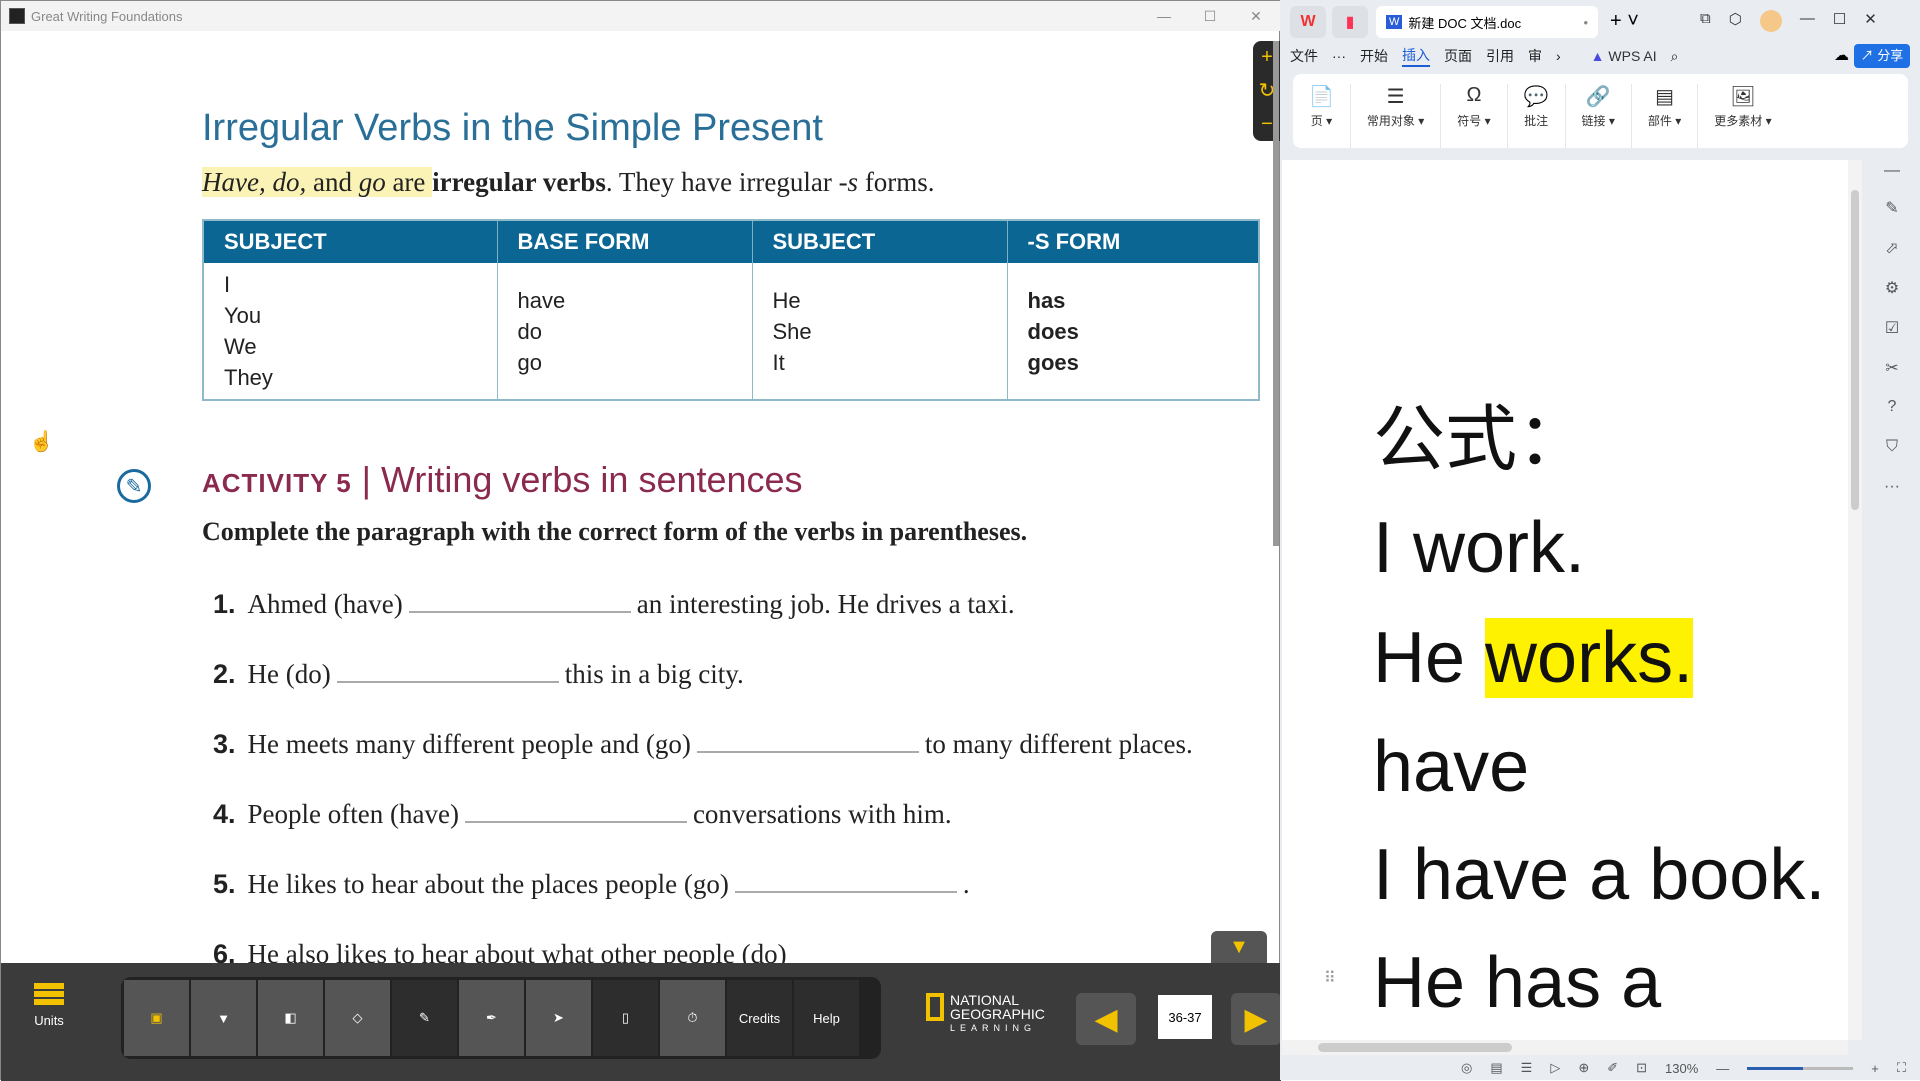 The height and width of the screenshot is (1081, 1920). I want to click on prev-page-button: ◀, so click(1106, 1019).